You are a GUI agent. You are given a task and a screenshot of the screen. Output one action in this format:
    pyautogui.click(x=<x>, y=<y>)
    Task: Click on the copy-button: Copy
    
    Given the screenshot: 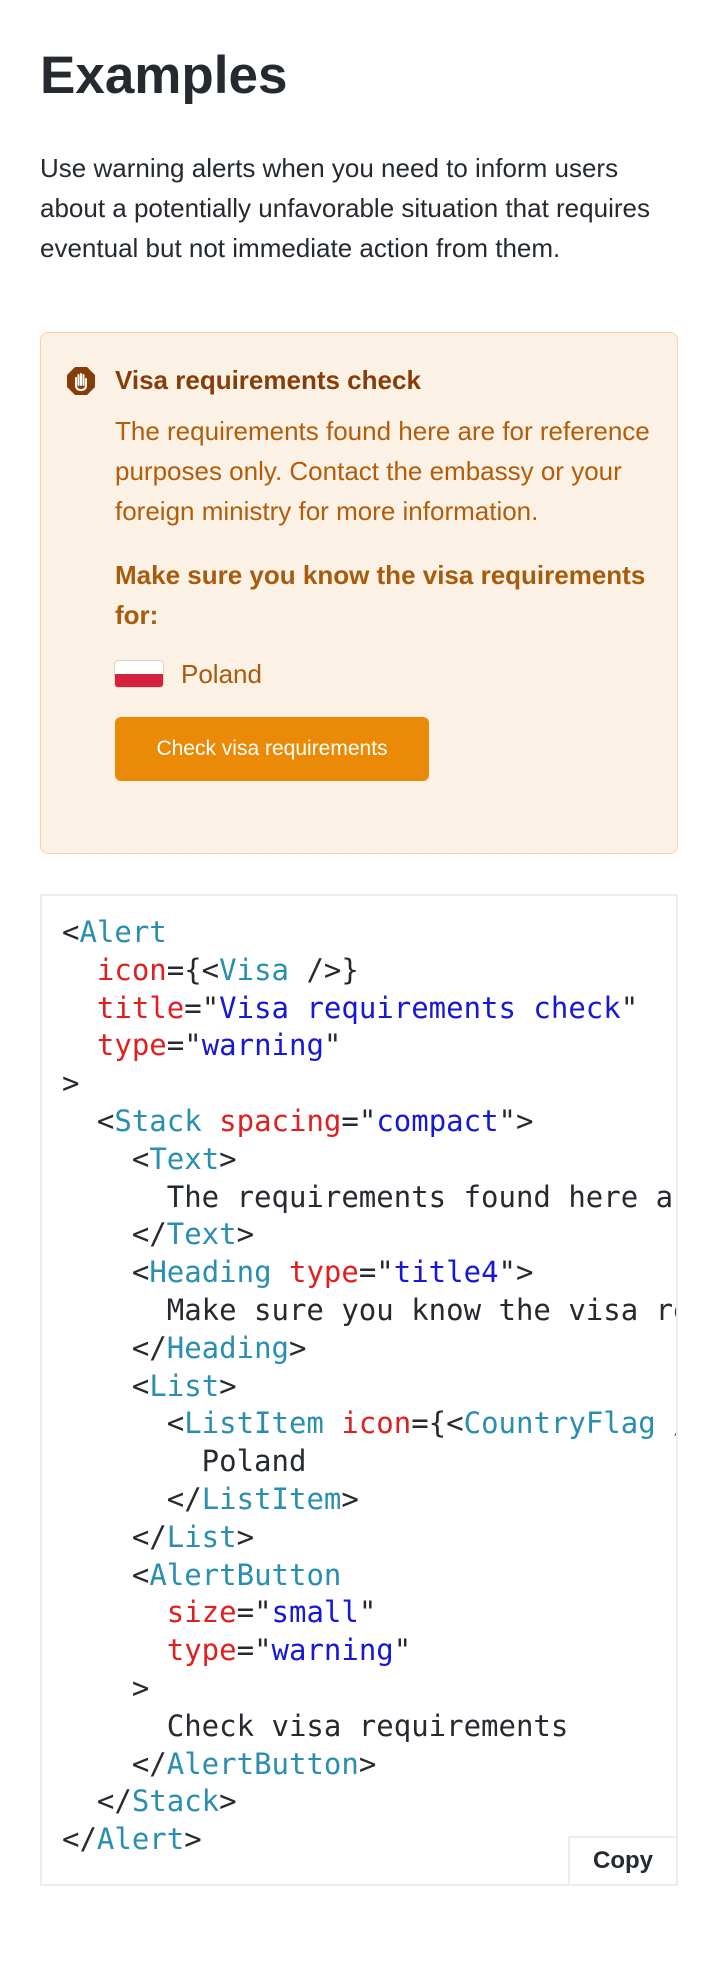 What is the action you would take?
    pyautogui.click(x=622, y=1860)
    